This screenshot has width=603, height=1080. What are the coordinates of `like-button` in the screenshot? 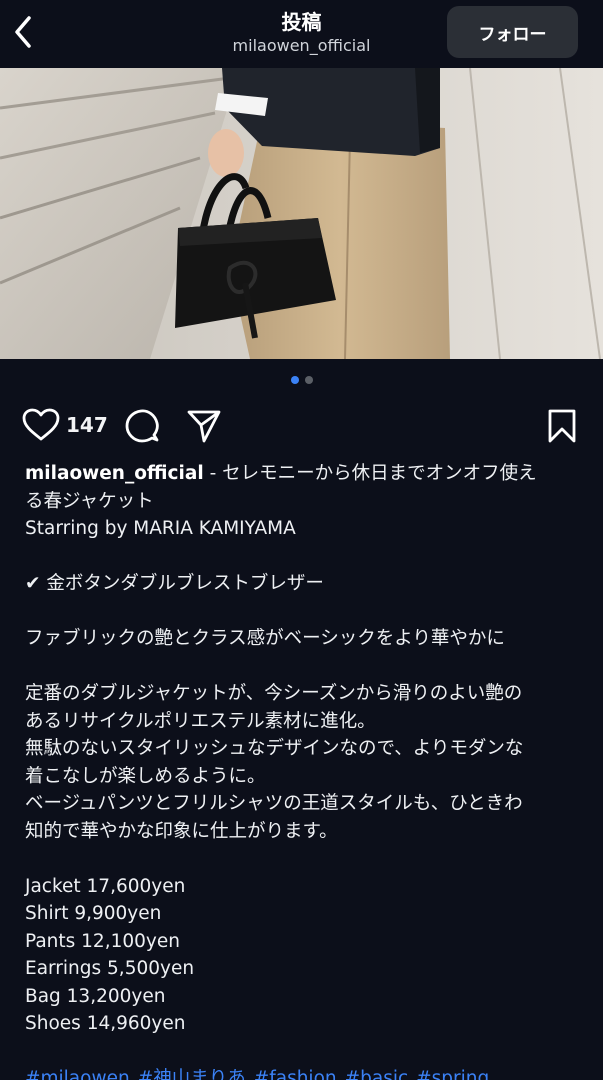 It's located at (41, 427).